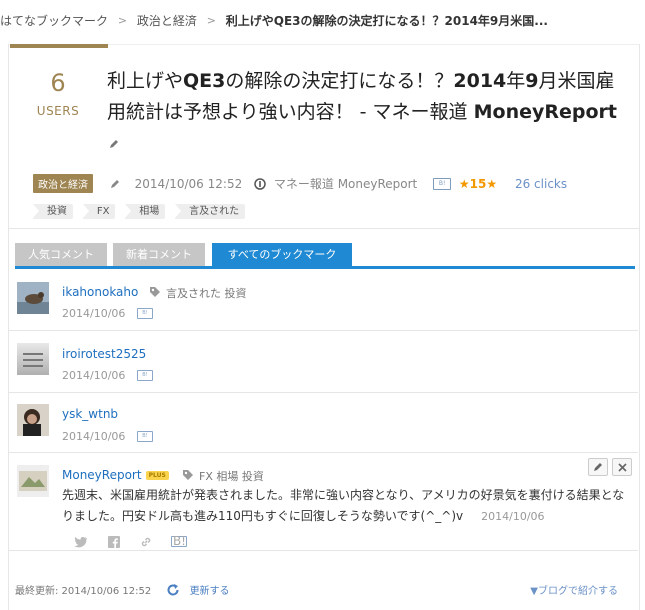 This screenshot has height=610, width=645. What do you see at coordinates (322, 590) in the screenshot?
I see `footer: 最終更新: 2014/10/06 12:52 更新する ▼ブログで紹介する` at bounding box center [322, 590].